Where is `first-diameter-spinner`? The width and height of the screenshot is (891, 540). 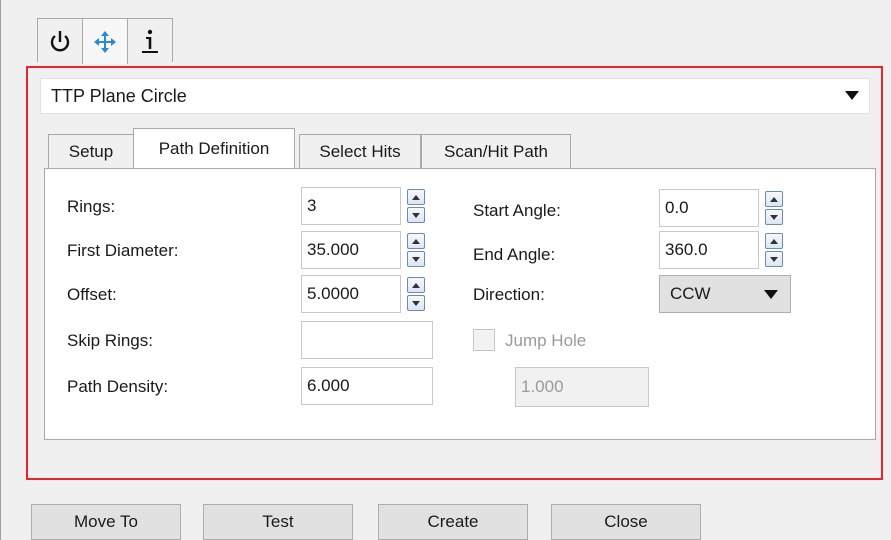 first-diameter-spinner is located at coordinates (416, 250).